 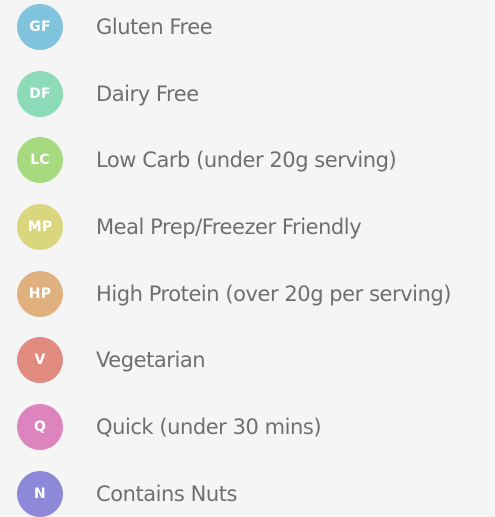 I want to click on legend-item-vegetarian: V Vegetarian, so click(x=247, y=360).